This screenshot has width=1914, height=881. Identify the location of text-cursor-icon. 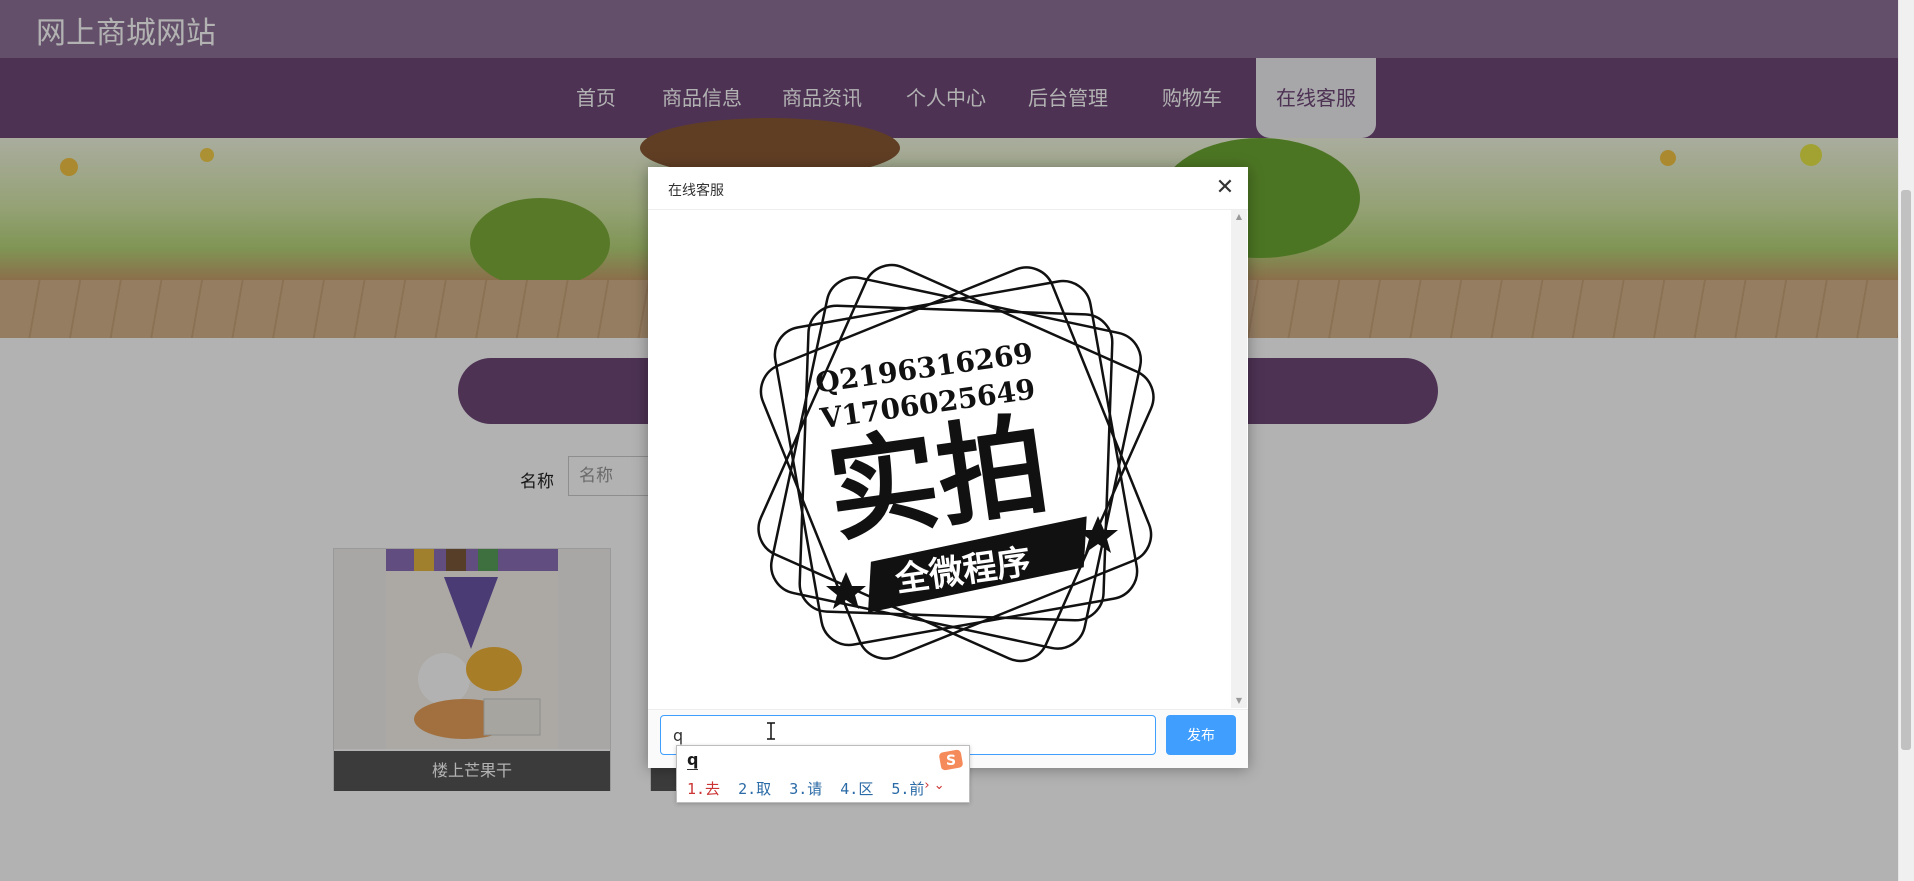
(771, 731).